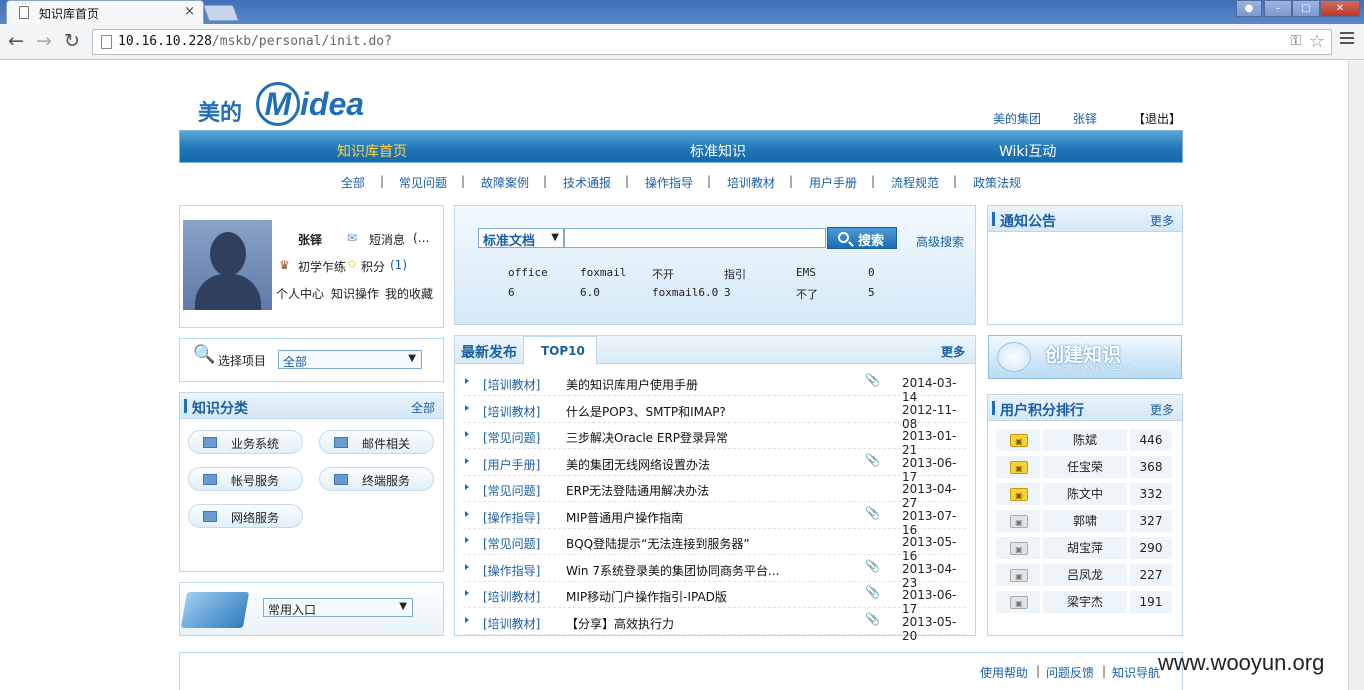  Describe the element at coordinates (915, 182) in the screenshot. I see `subnav-process: 流程规范` at that location.